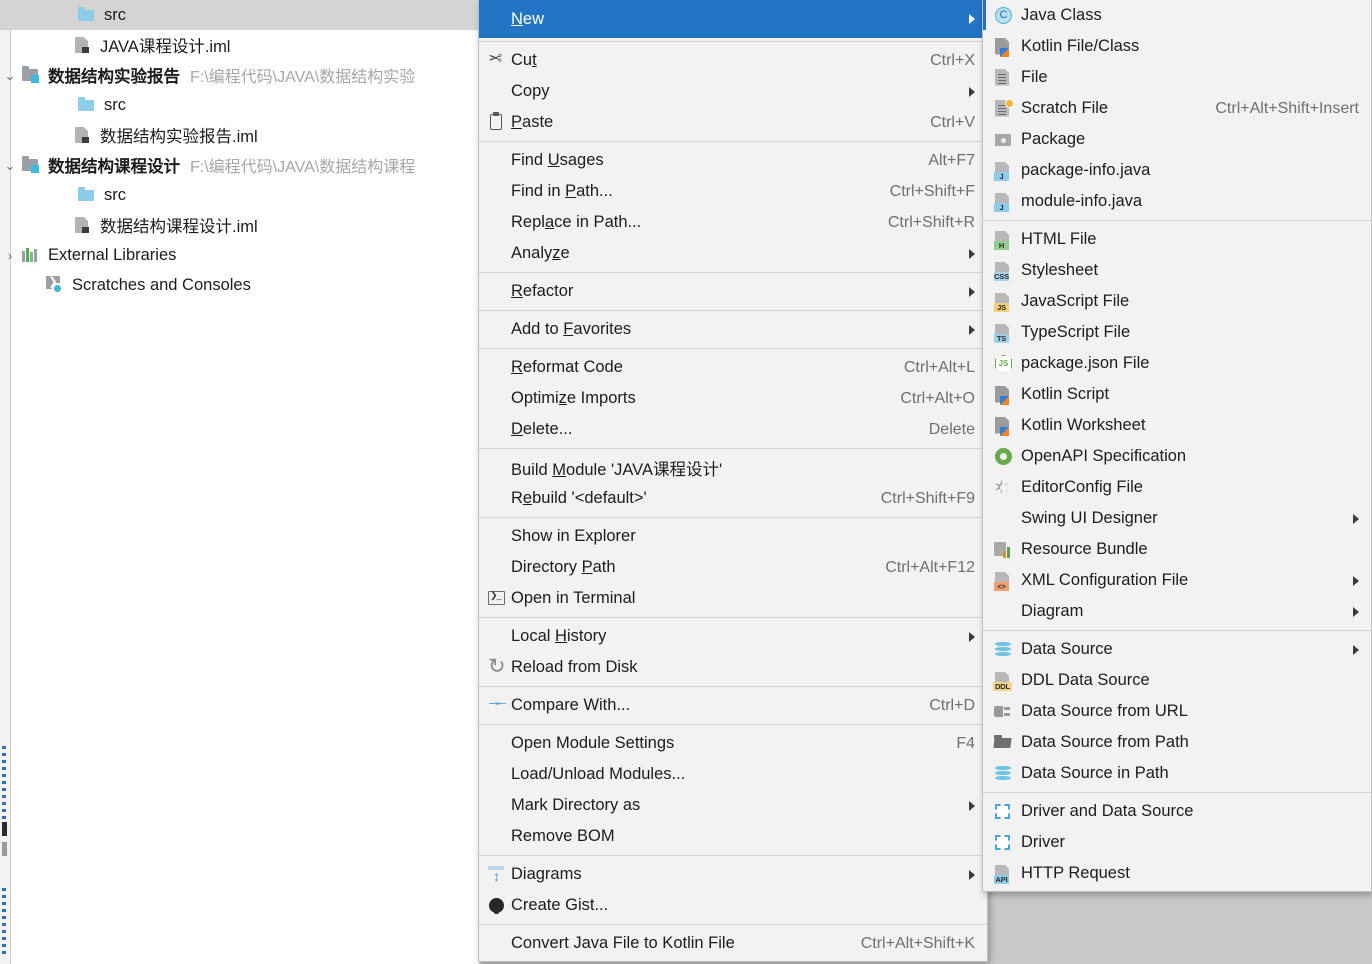  I want to click on javascript-file-icon: JS, so click(1006, 302).